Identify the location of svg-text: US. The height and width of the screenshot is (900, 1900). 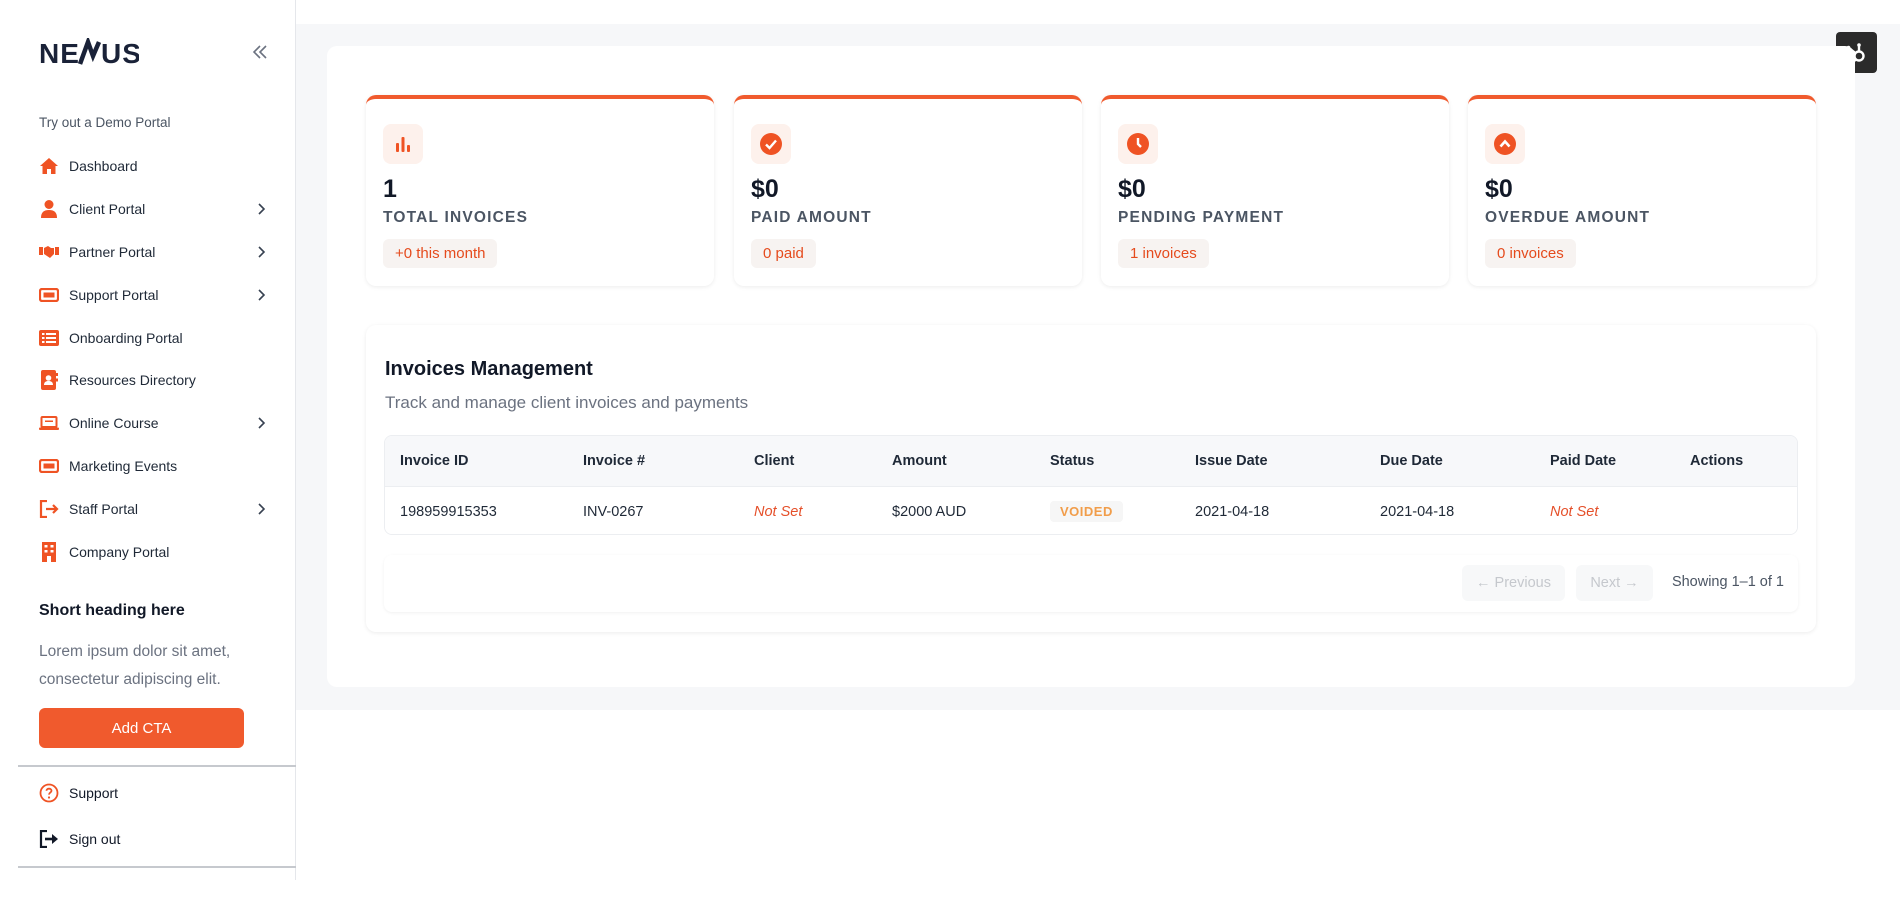
(120, 53).